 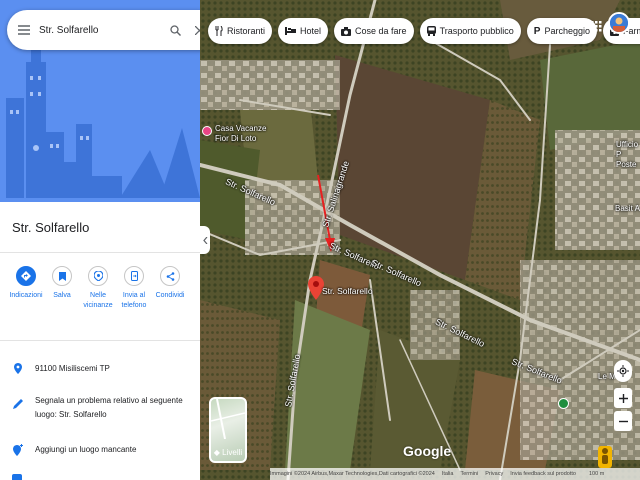 What do you see at coordinates (17, 477) in the screenshot?
I see `list-item-partial` at bounding box center [17, 477].